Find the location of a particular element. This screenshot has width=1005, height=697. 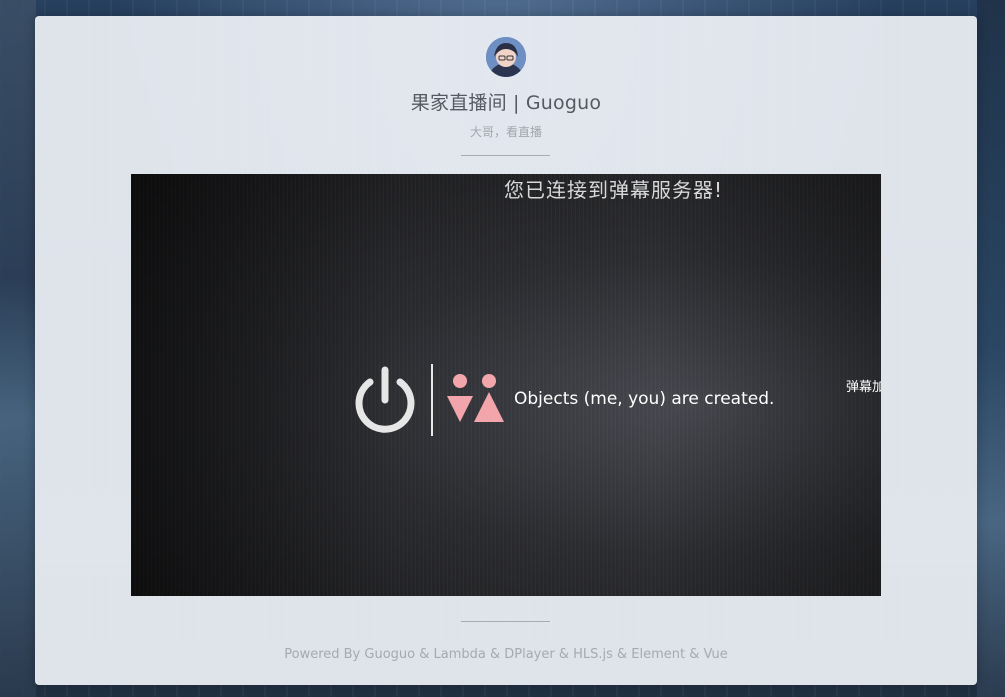

footer-divider is located at coordinates (505, 621).